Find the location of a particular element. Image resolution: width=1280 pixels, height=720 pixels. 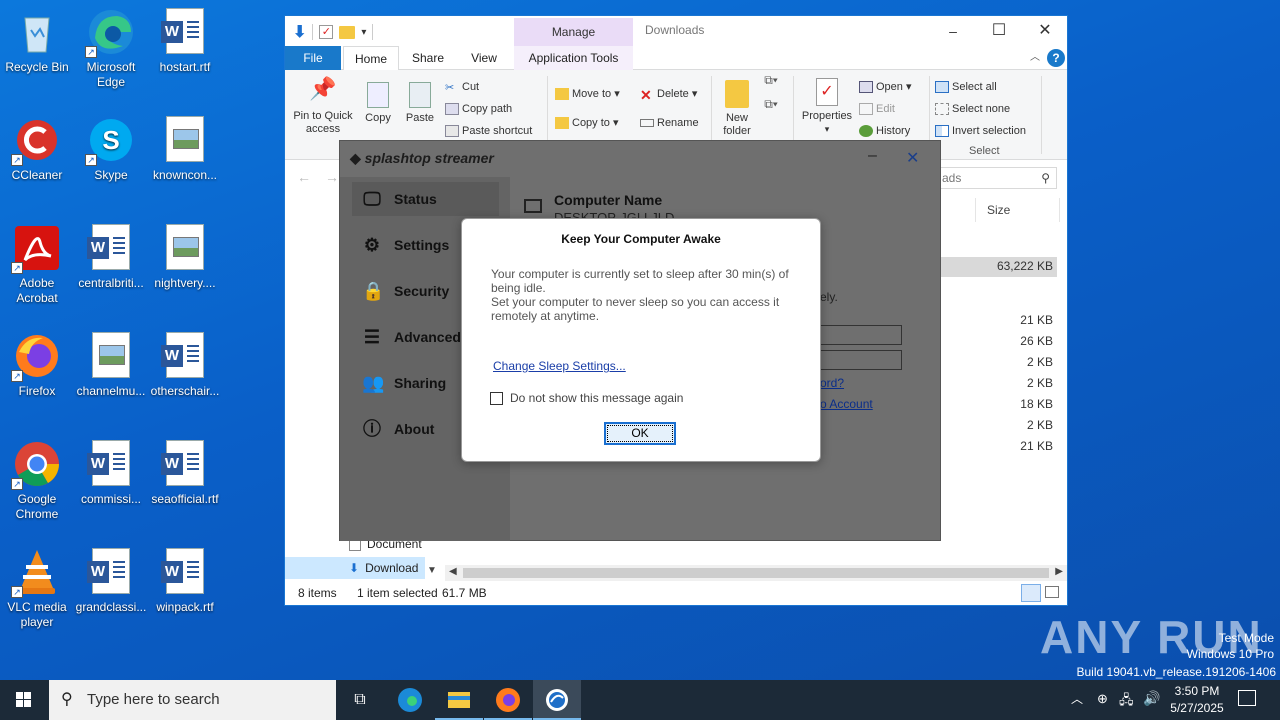

network-tray-icon: ⊕ is located at coordinates (1102, 699).